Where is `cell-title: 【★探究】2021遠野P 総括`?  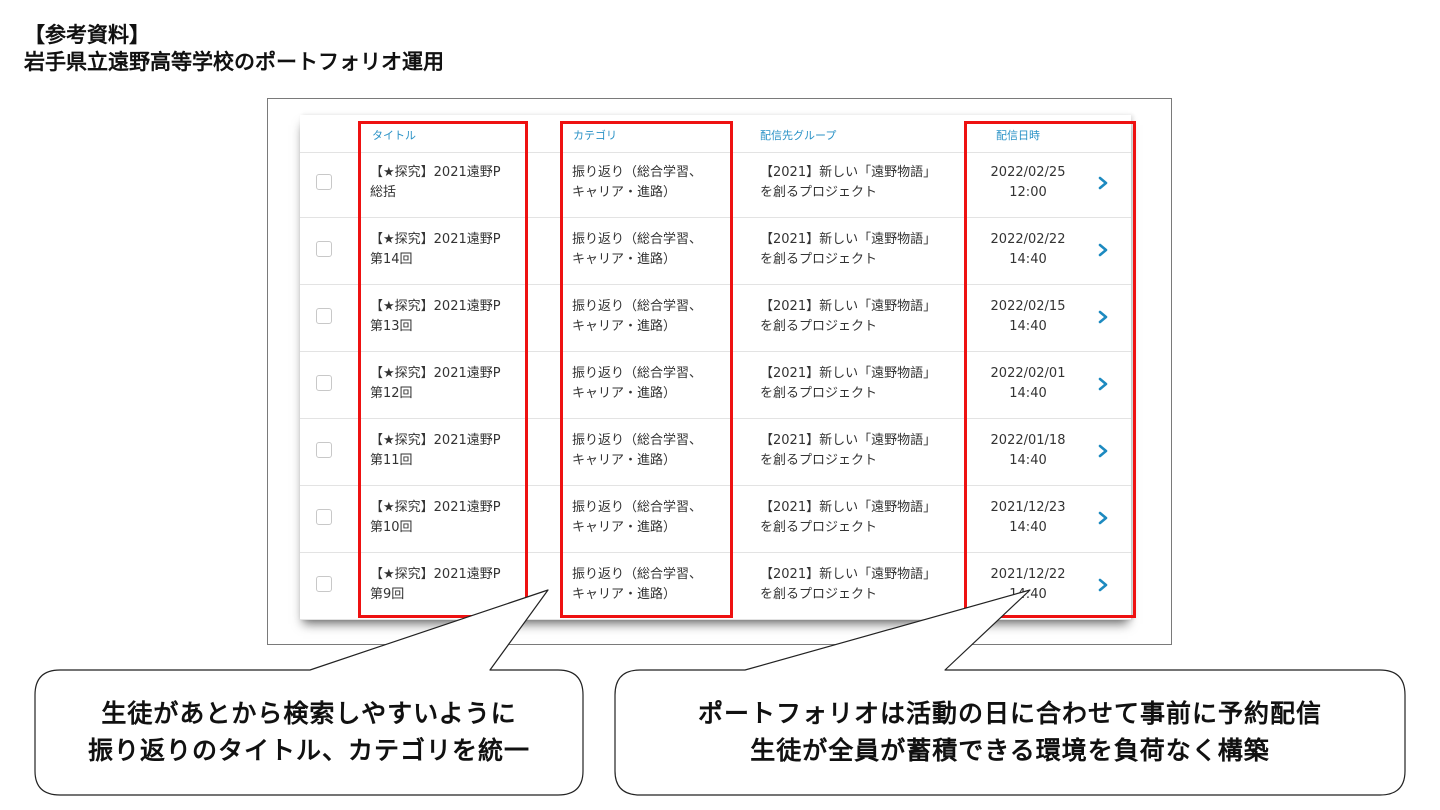 cell-title: 【★探究】2021遠野P 総括 is located at coordinates (435, 183).